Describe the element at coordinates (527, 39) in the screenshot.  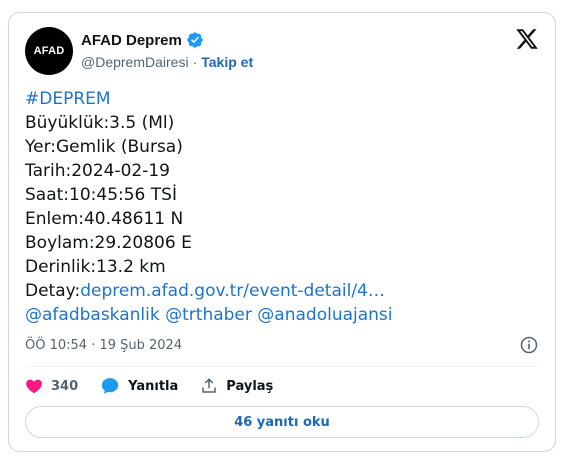
I see `x-logo-icon` at that location.